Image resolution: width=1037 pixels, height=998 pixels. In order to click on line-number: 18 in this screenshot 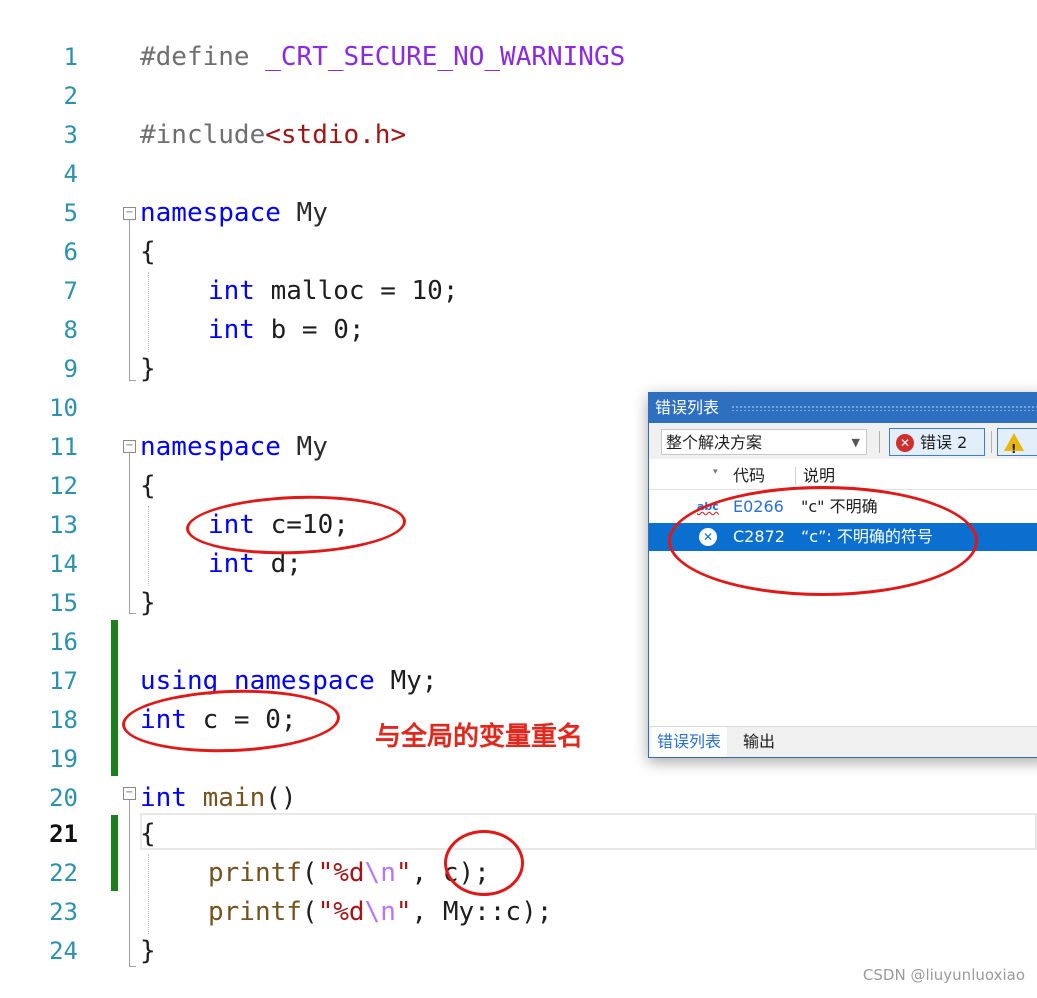, I will do `click(63, 720)`.